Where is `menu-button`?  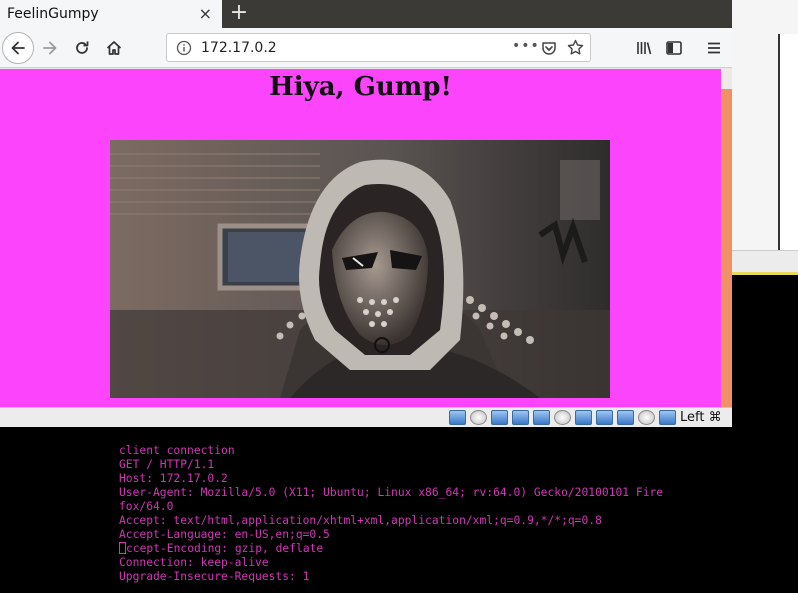 menu-button is located at coordinates (714, 48).